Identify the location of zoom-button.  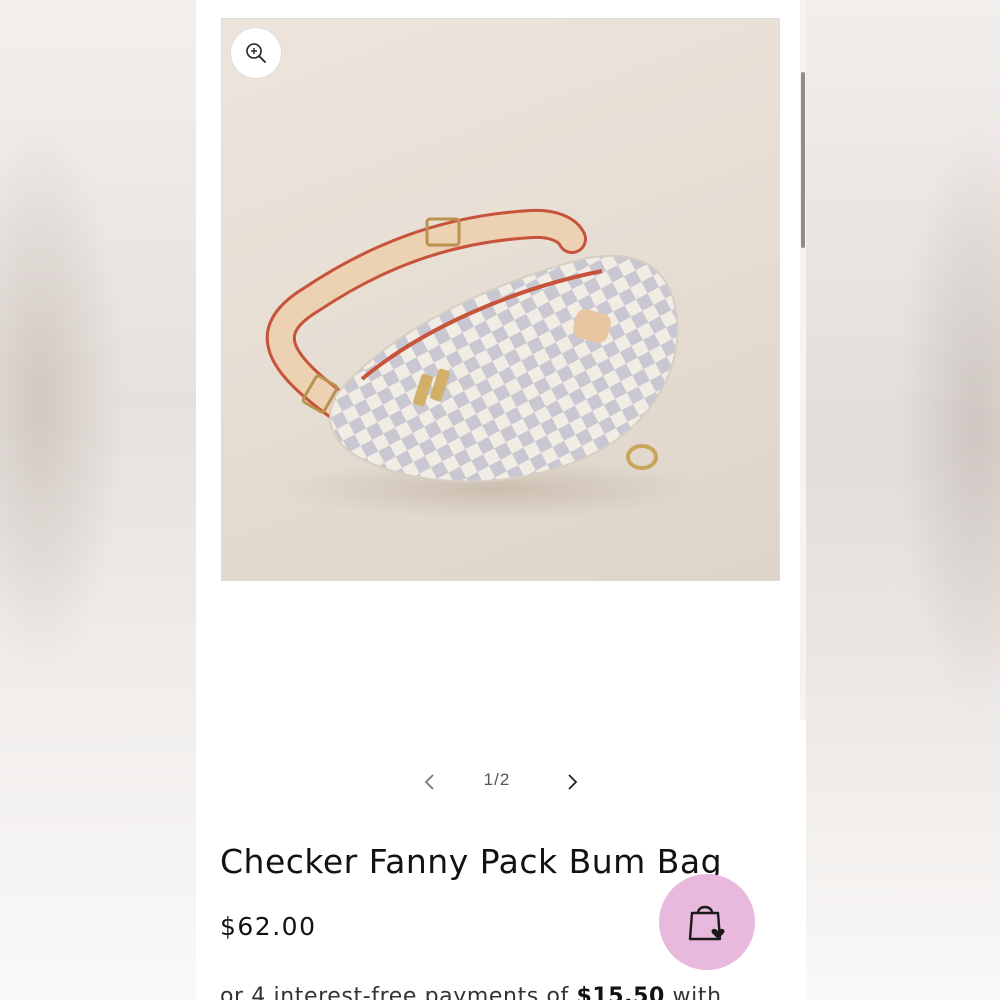
(256, 53).